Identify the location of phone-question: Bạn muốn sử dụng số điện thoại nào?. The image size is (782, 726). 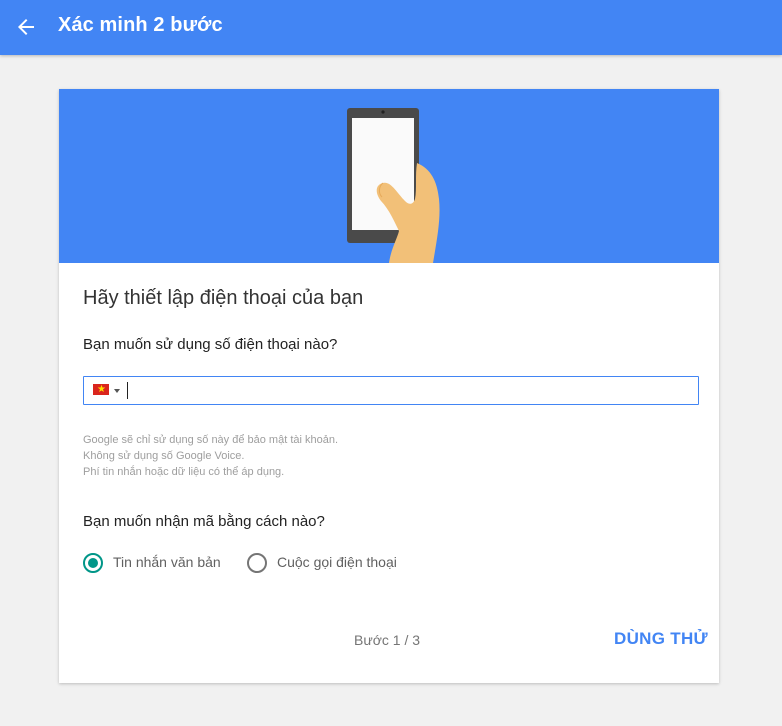
(210, 344).